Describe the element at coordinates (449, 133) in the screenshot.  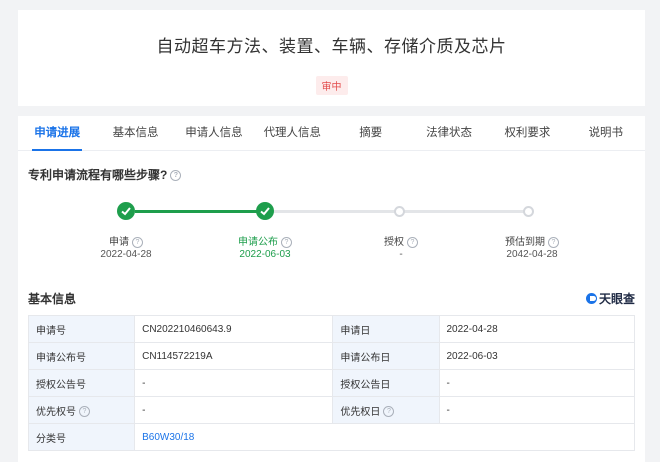
I see `tab-legal-status: 法律状态` at that location.